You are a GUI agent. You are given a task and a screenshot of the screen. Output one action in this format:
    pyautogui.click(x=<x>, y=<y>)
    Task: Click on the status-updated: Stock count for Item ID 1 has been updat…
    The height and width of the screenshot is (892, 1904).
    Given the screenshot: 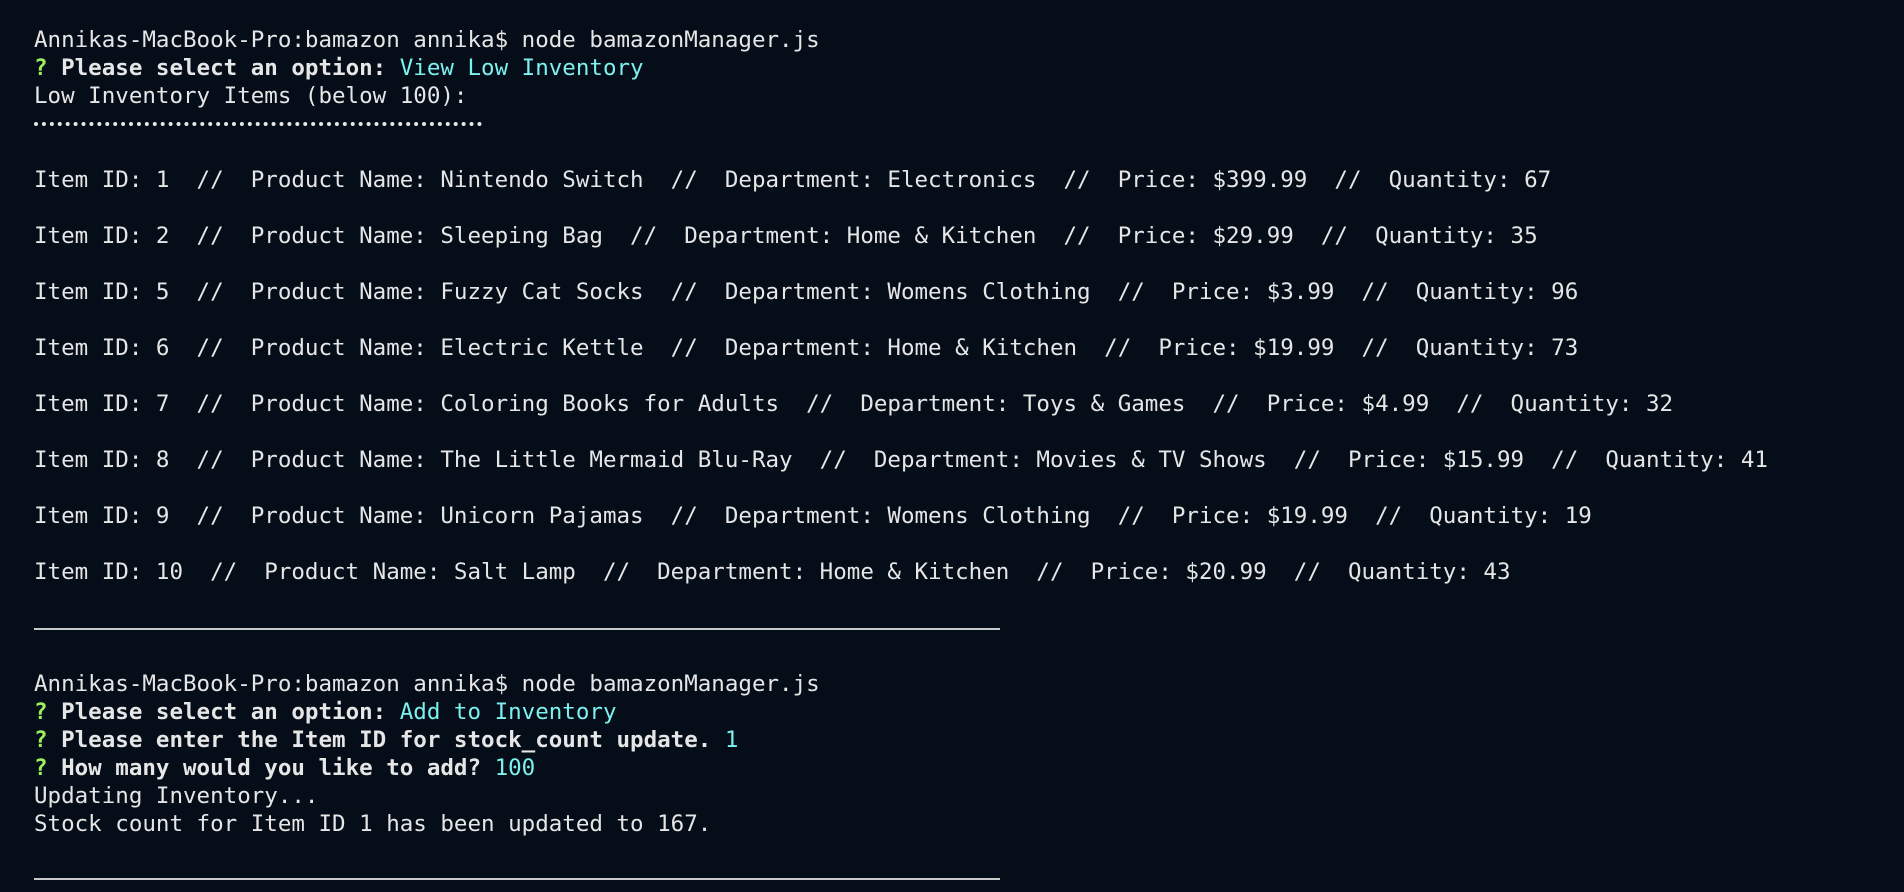 What is the action you would take?
    pyautogui.click(x=373, y=824)
    